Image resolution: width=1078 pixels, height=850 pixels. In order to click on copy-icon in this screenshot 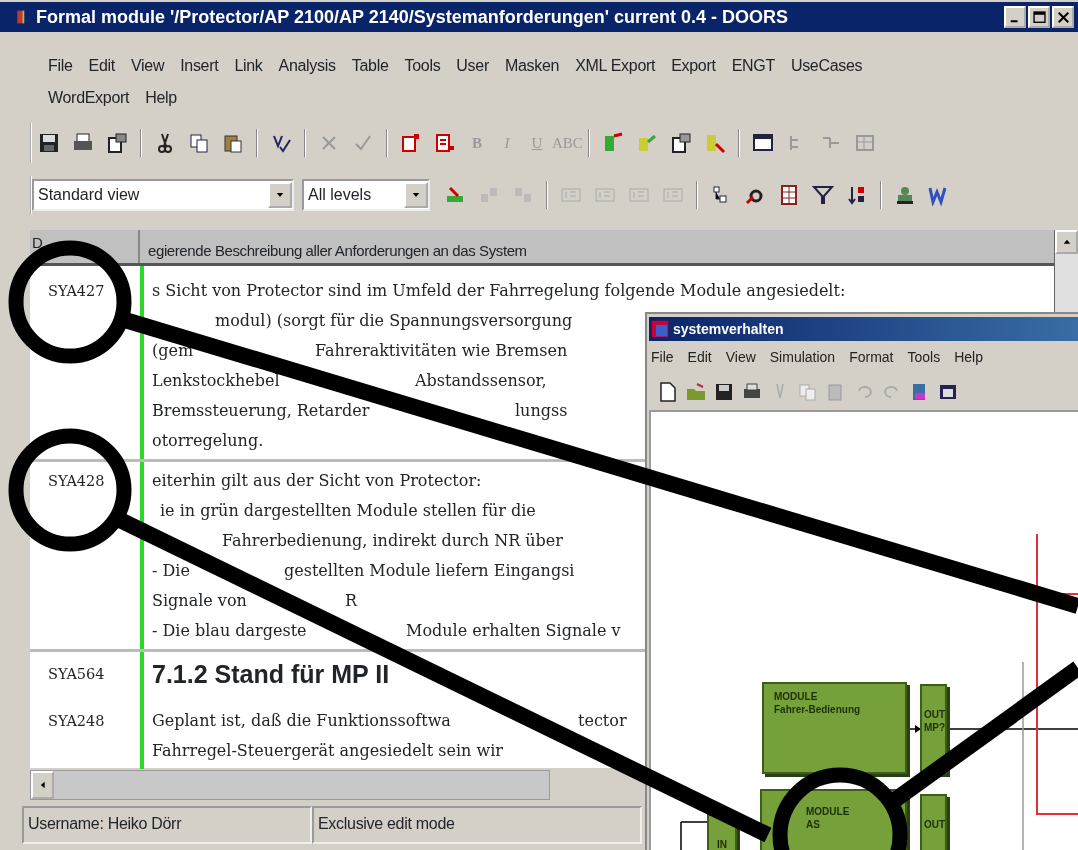, I will do `click(199, 143)`.